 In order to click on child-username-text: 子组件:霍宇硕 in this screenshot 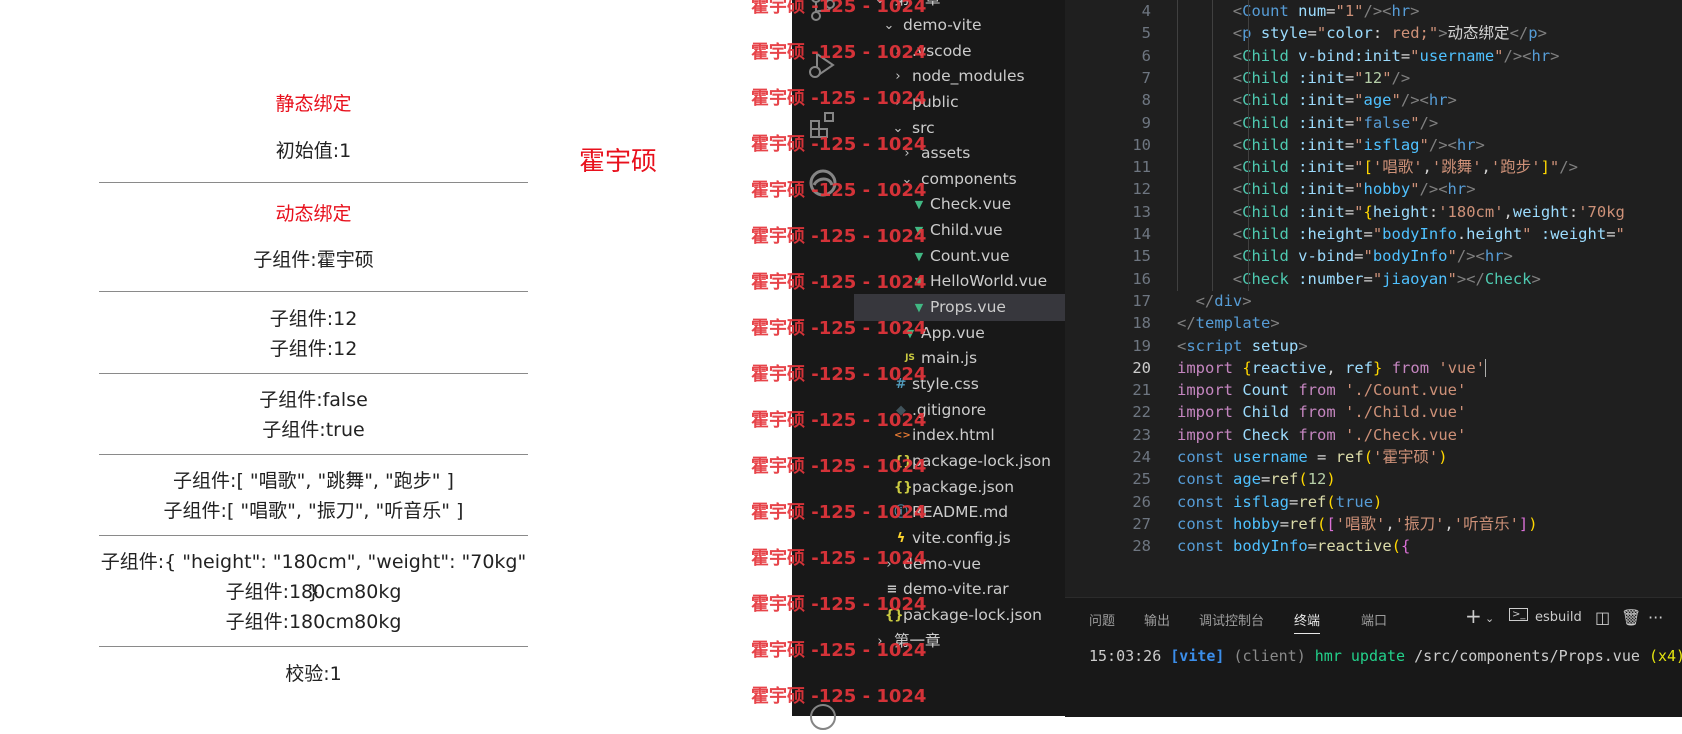, I will do `click(313, 260)`.